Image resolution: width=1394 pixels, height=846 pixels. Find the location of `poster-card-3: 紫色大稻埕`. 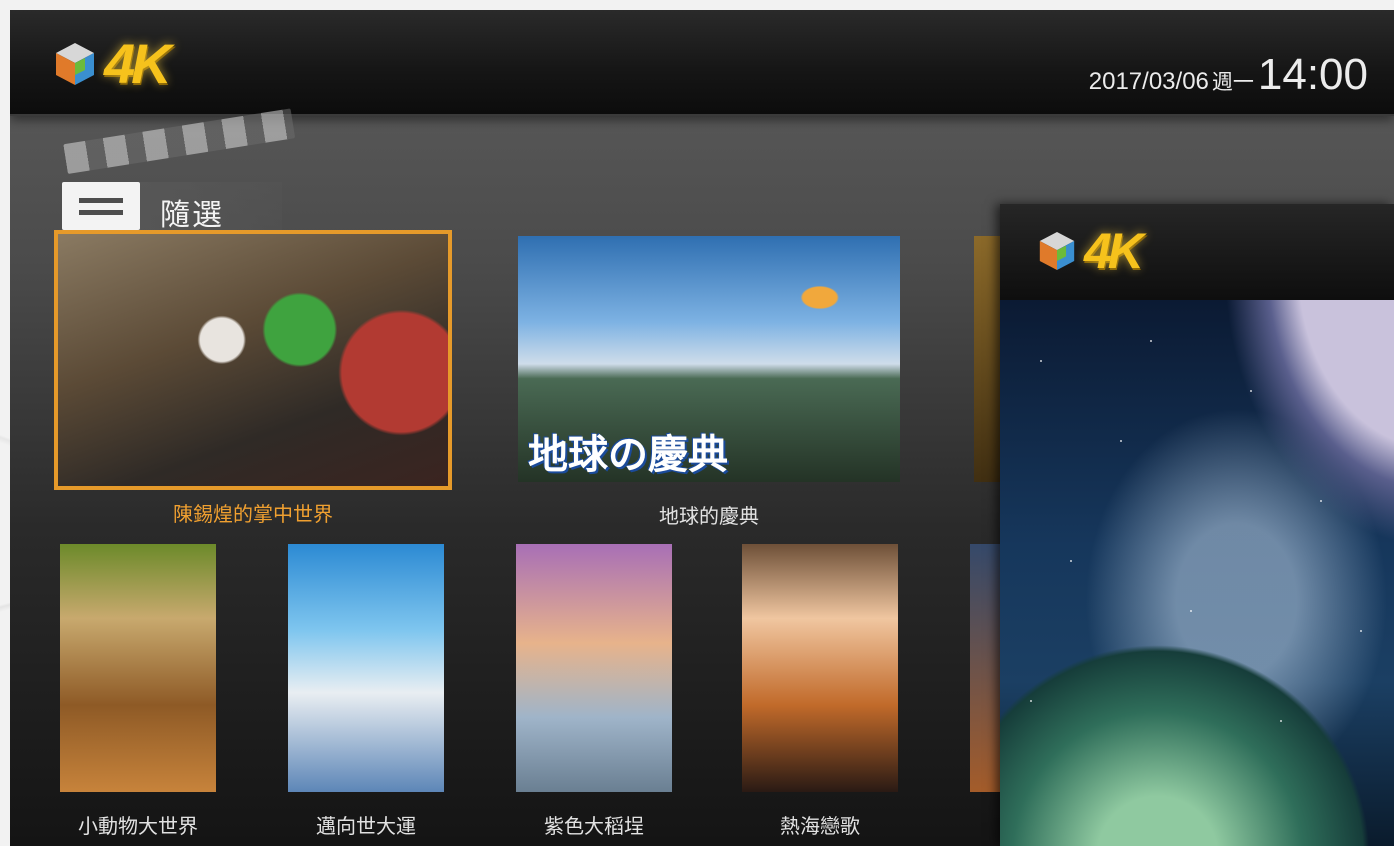

poster-card-3: 紫色大稻埕 is located at coordinates (594, 692).